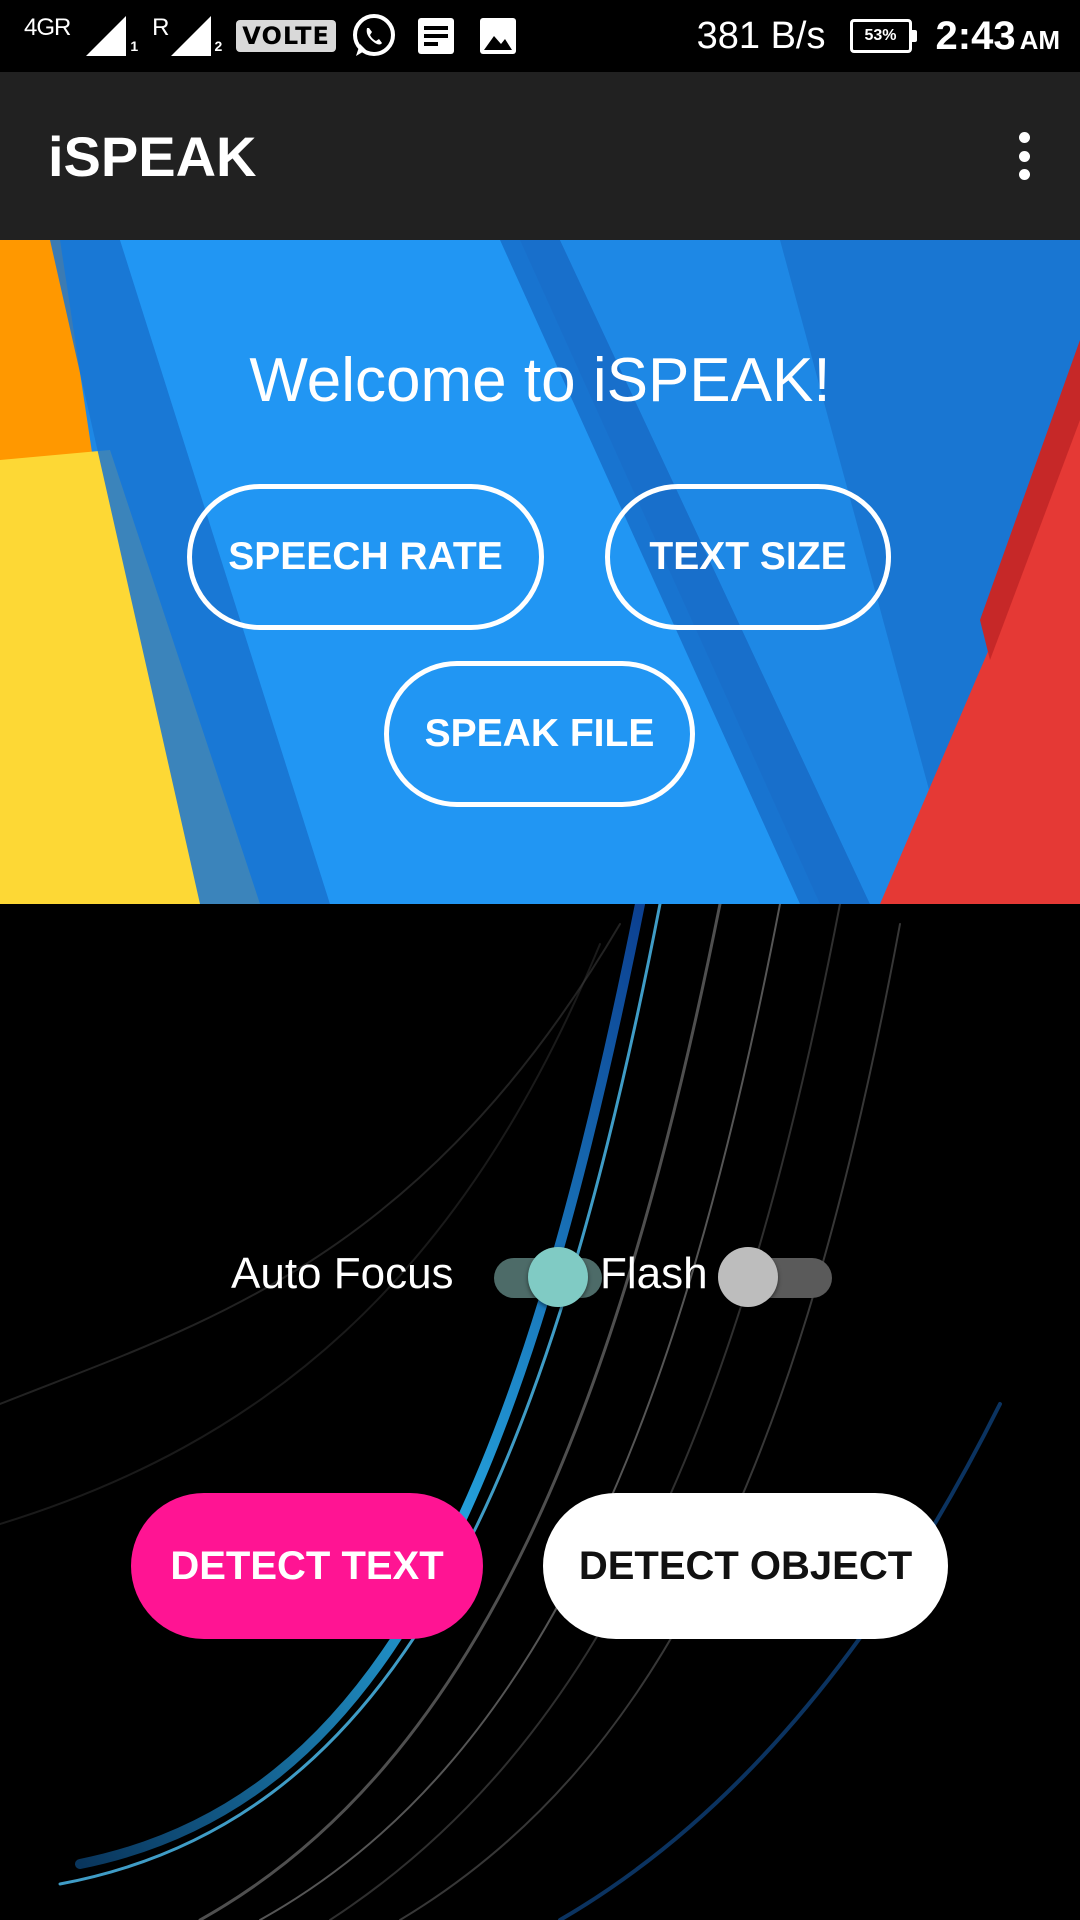  I want to click on clock: 2:43 AM, so click(998, 36).